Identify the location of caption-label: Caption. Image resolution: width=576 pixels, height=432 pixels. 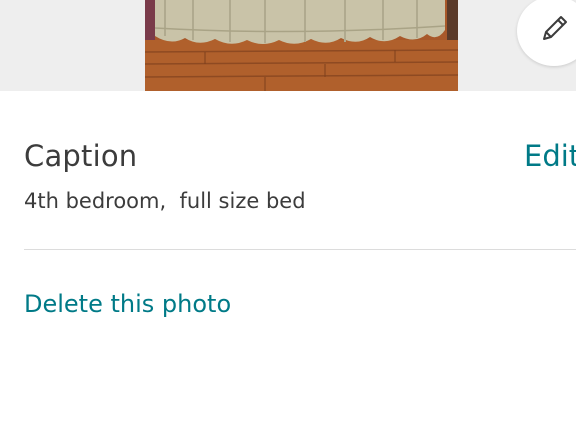
(81, 156).